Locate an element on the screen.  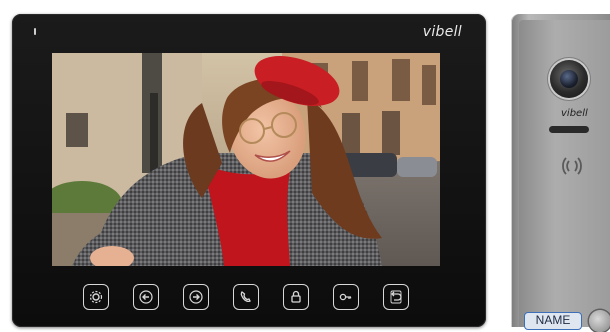
camera-icon is located at coordinates (569, 79).